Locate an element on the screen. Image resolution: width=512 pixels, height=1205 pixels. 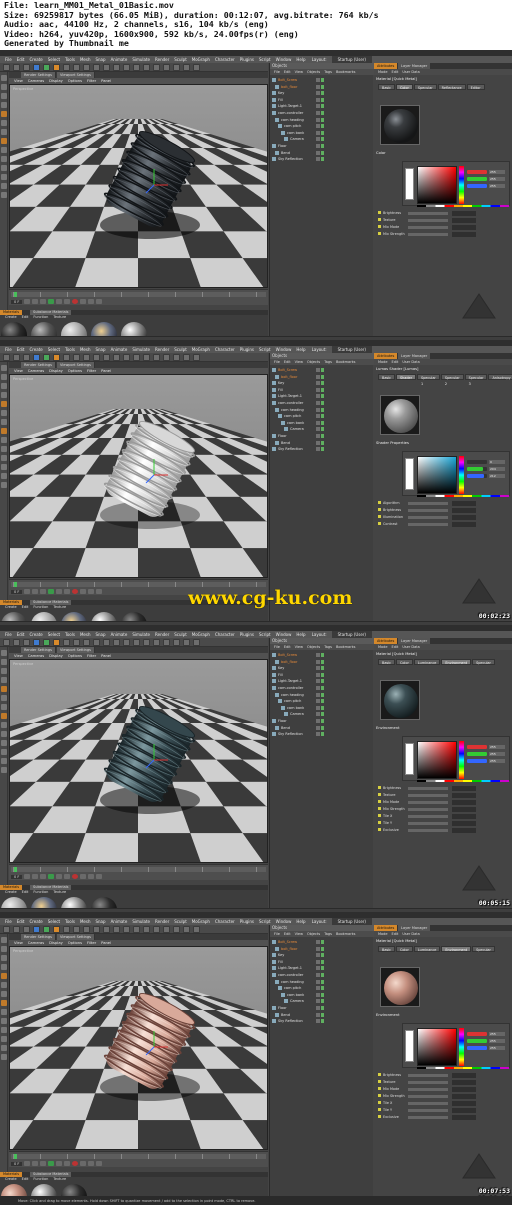
attribute-menu-item: Mode is located at coordinates (383, 72).